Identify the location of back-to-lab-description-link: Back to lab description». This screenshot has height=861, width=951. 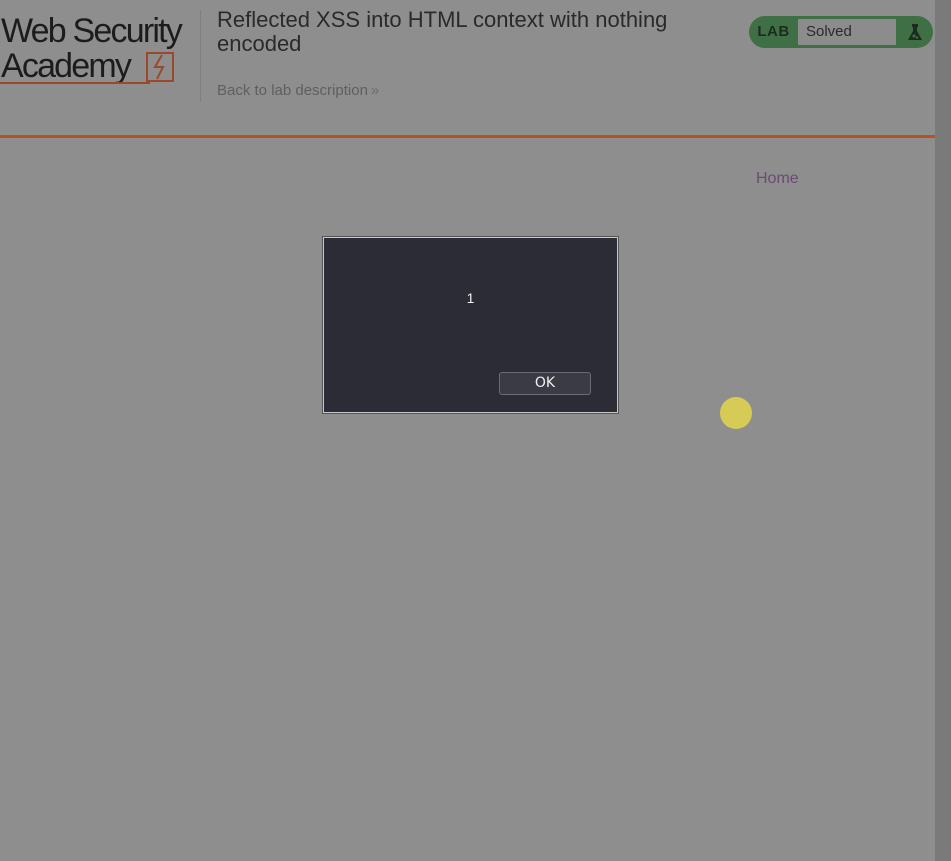
(298, 90).